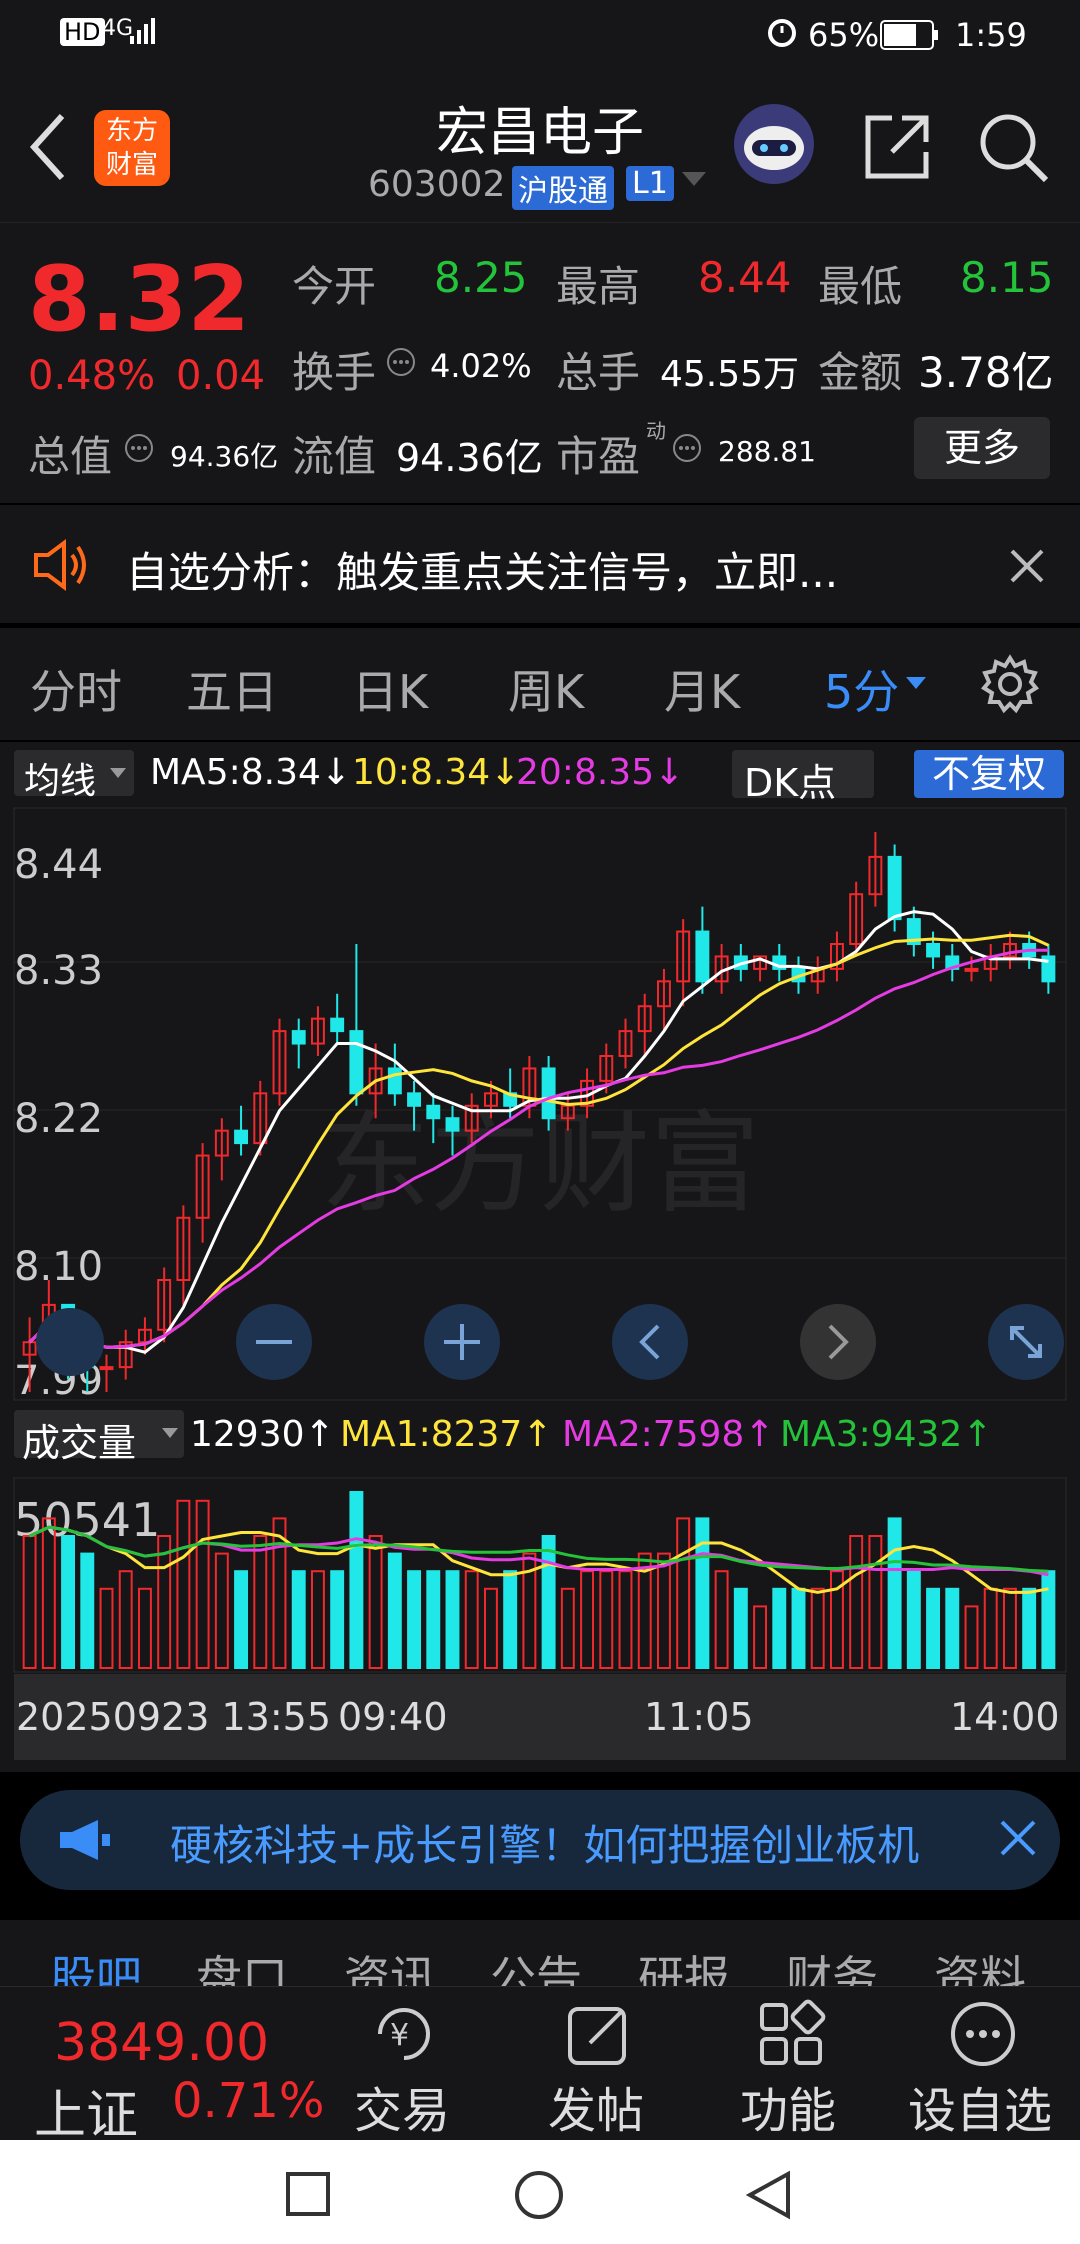 This screenshot has height=2244, width=1080. I want to click on ma5-readout: MA5:8.34↓, so click(251, 772).